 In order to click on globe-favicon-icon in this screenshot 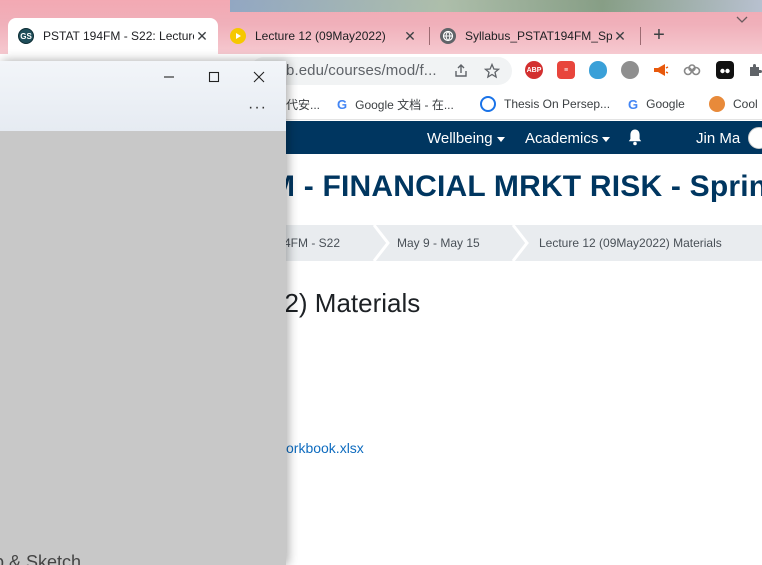, I will do `click(448, 36)`.